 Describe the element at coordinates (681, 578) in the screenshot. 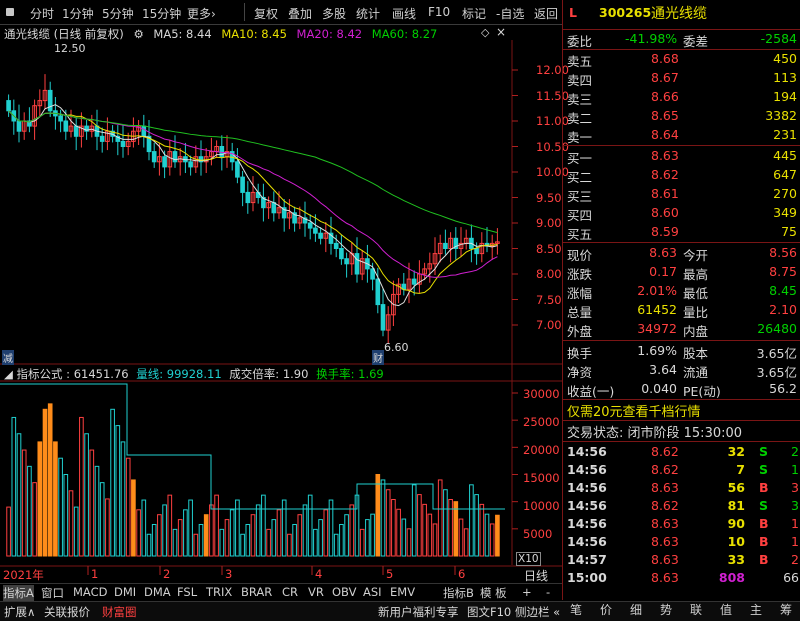

I see `tick-row: 15:00 8.63 808 66` at that location.